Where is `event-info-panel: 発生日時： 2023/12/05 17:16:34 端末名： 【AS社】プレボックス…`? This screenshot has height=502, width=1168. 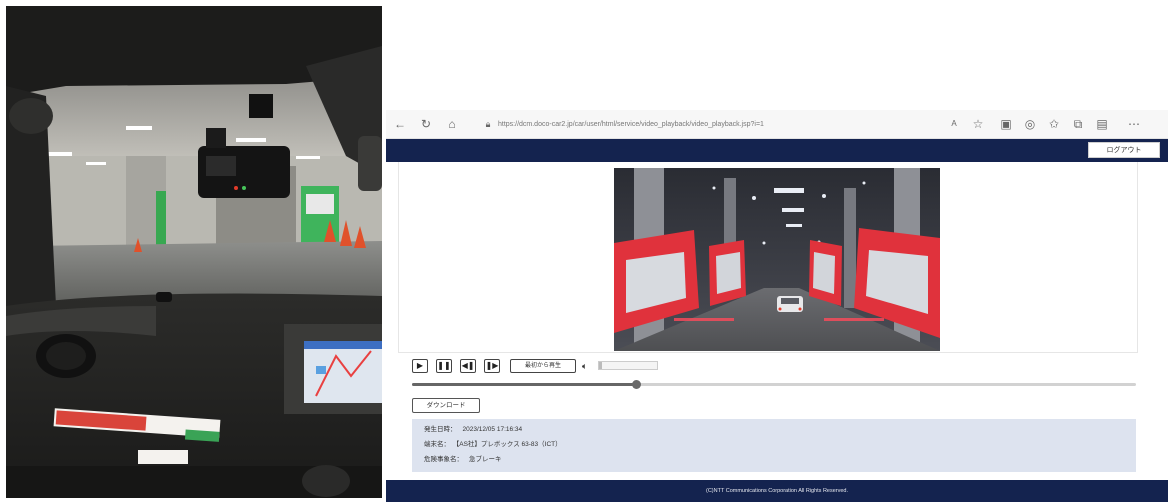 event-info-panel: 発生日時： 2023/12/05 17:16:34 端末名： 【AS社】プレボックス… is located at coordinates (774, 445).